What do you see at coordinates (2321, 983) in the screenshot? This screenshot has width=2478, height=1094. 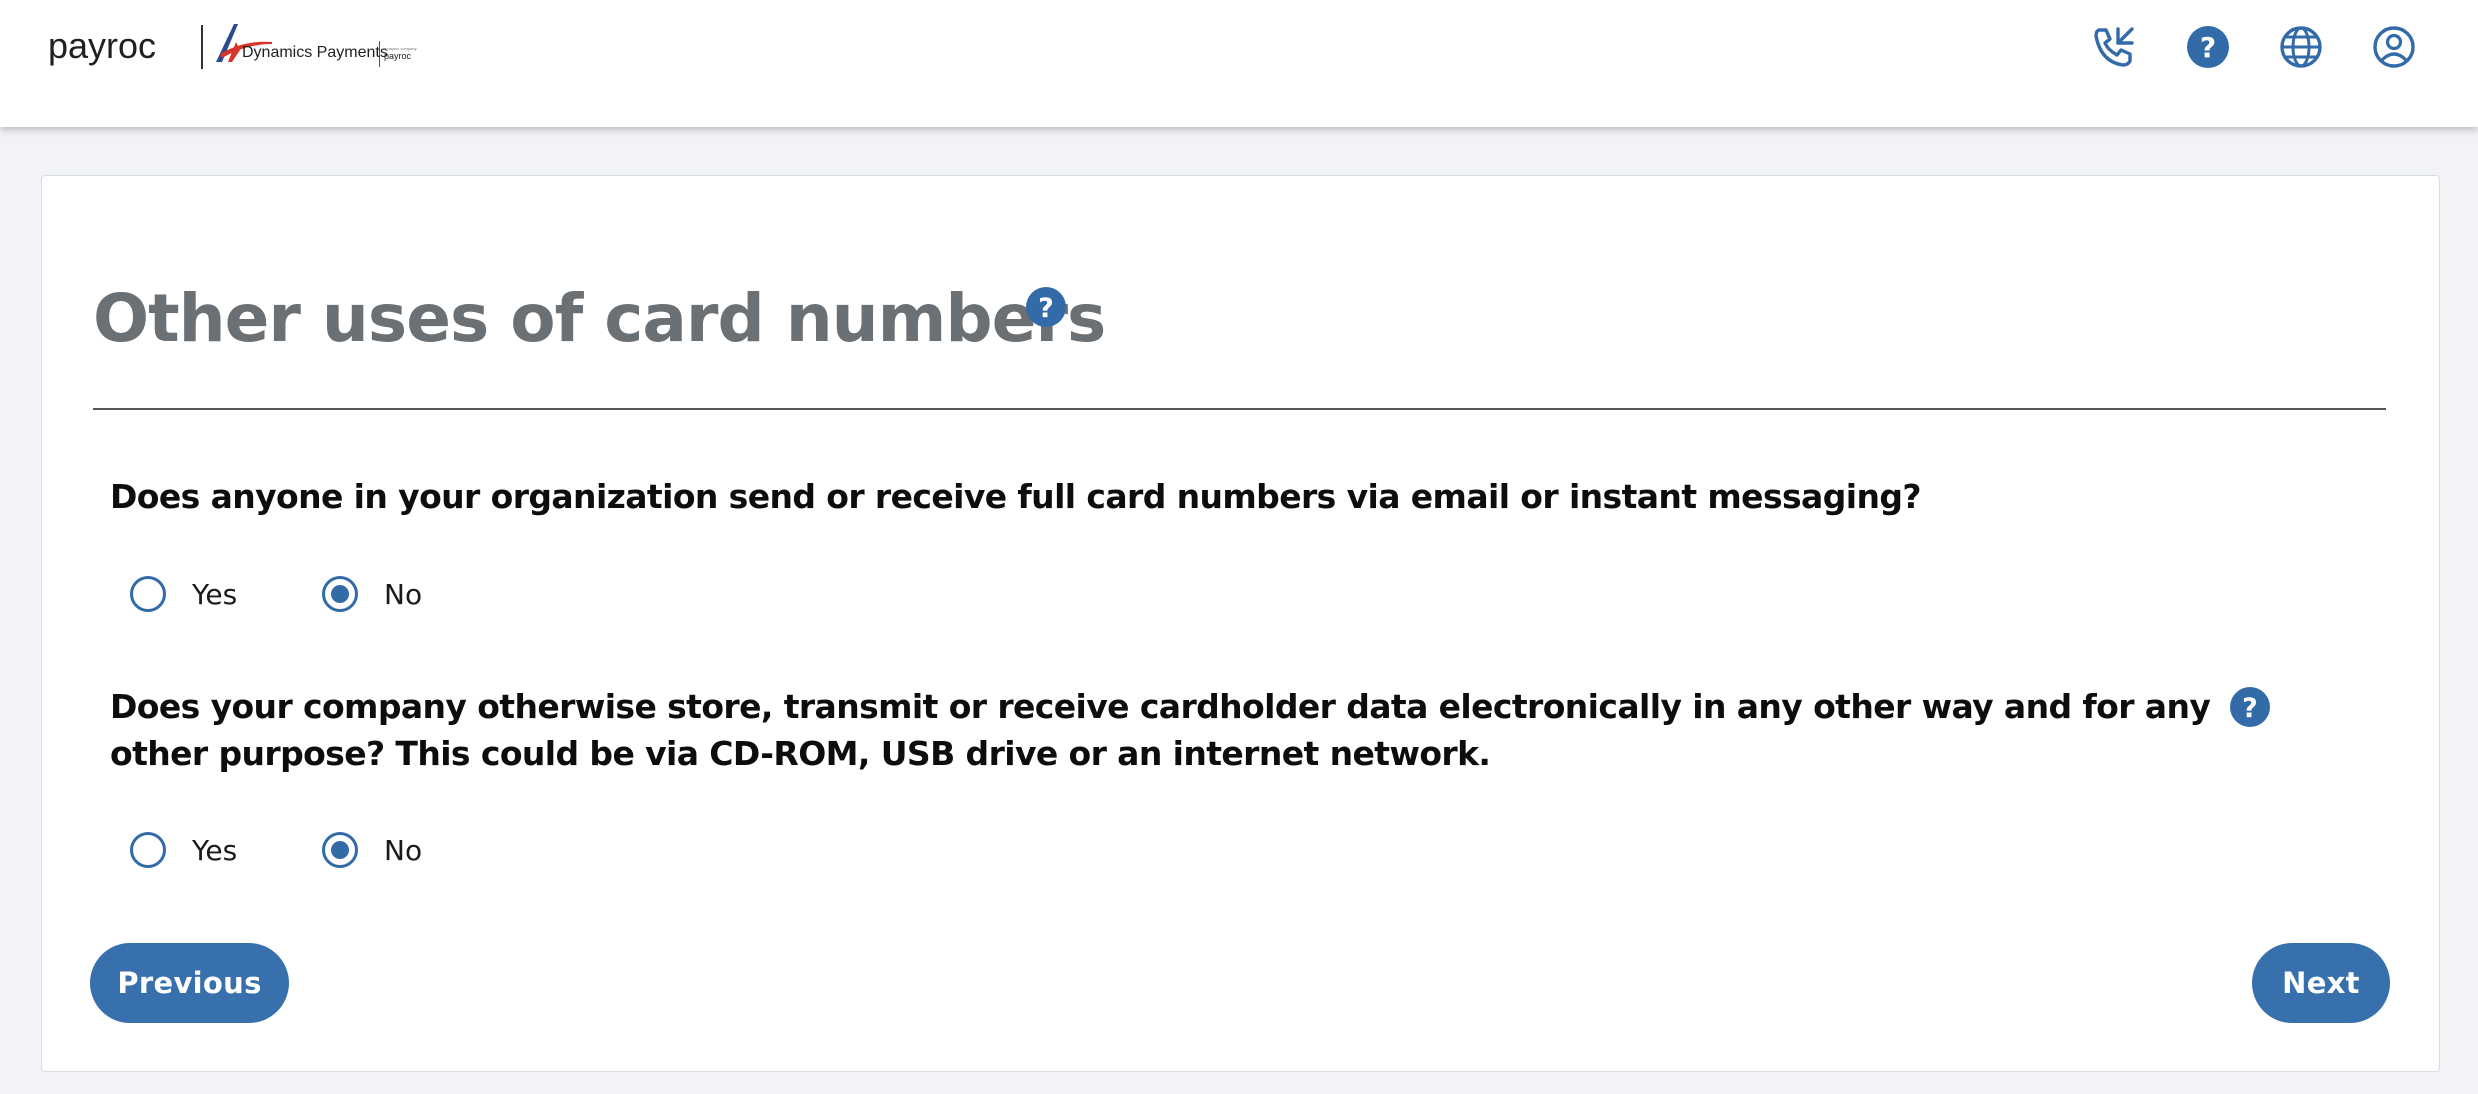 I see `next-button: Next` at bounding box center [2321, 983].